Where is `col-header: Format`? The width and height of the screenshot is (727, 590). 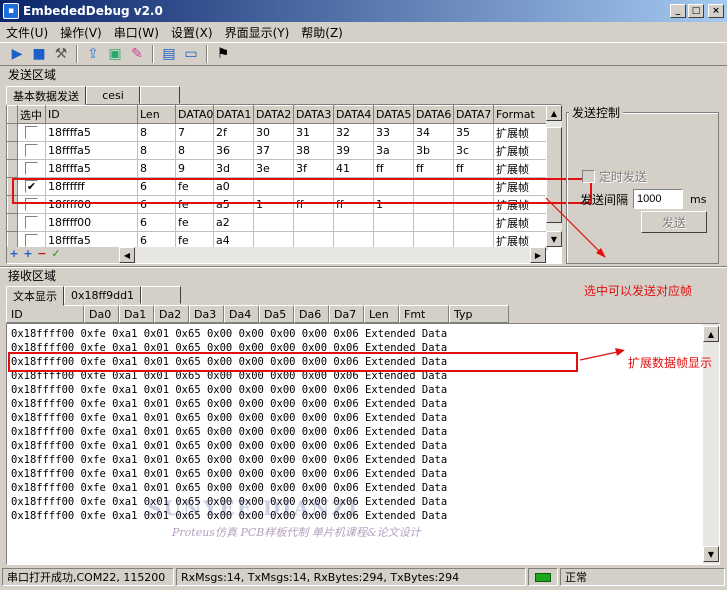
col-header: Format is located at coordinates (520, 114).